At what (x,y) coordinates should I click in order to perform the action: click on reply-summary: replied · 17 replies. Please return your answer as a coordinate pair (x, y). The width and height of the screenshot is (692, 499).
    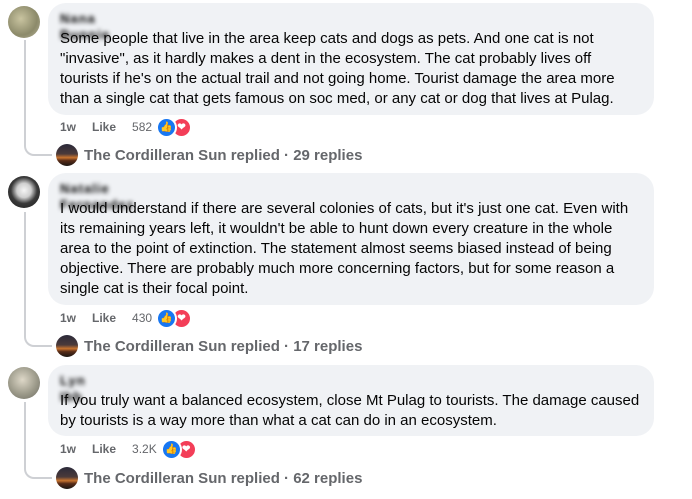
    Looking at the image, I should click on (297, 346).